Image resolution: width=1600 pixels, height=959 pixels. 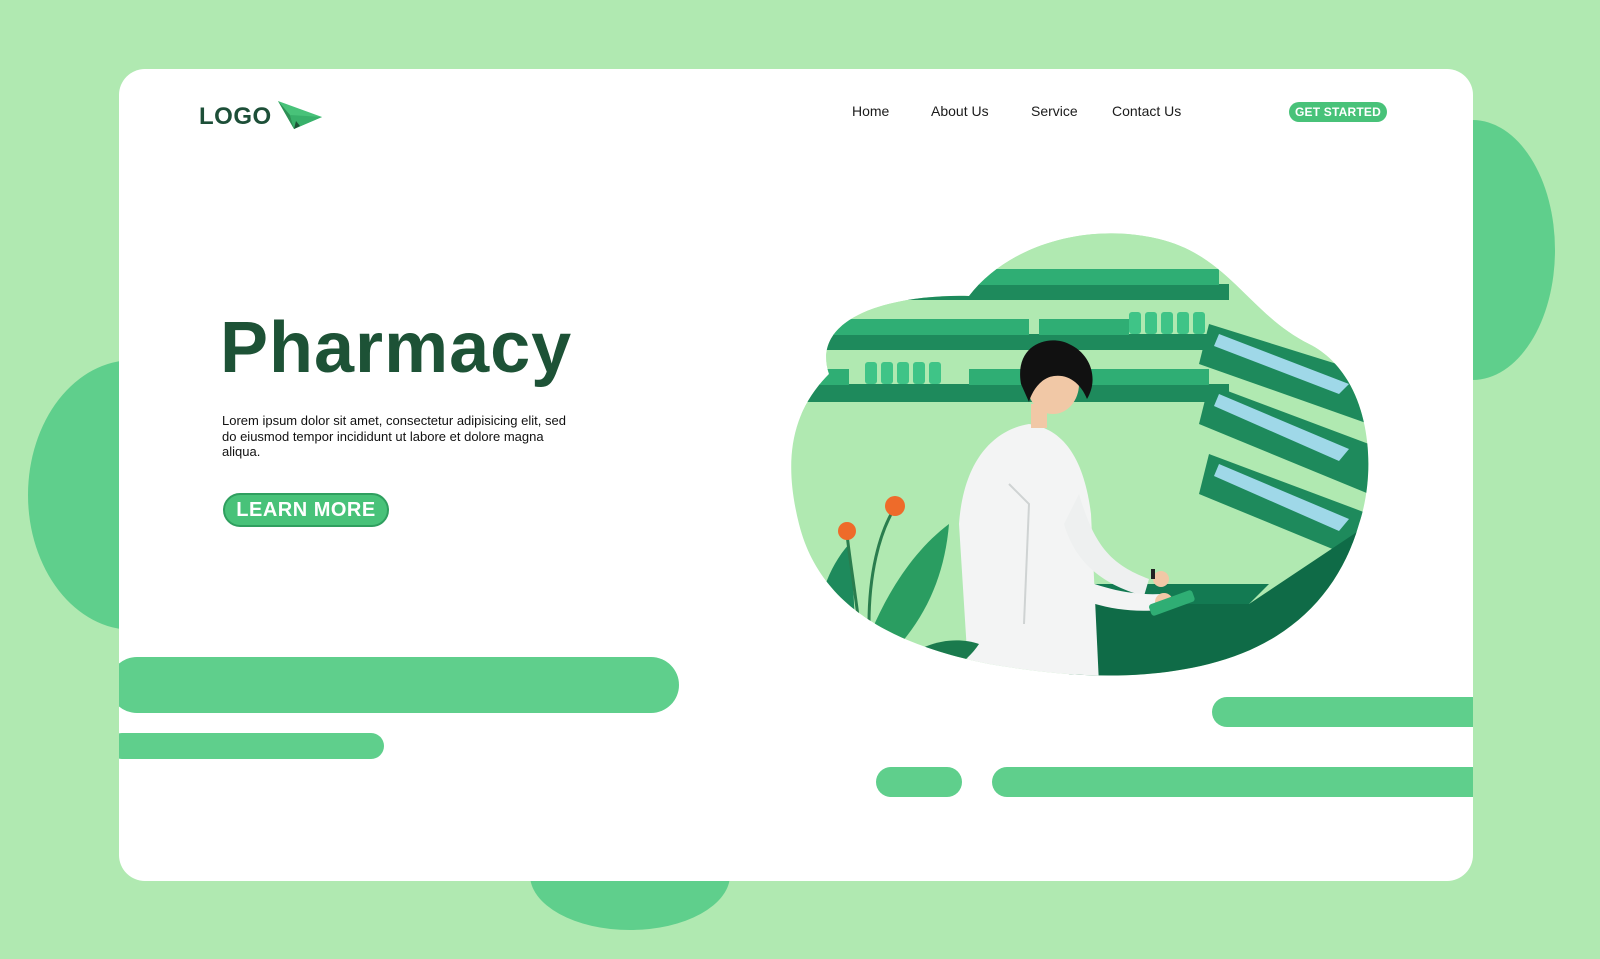 I want to click on nav-home: Home, so click(x=870, y=111).